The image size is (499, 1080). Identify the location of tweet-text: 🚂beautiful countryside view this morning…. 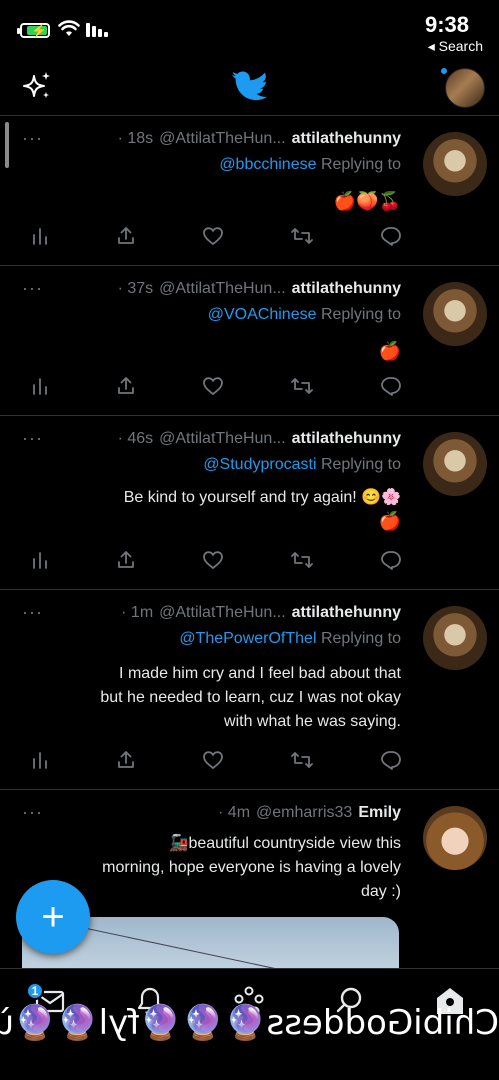
(251, 867).